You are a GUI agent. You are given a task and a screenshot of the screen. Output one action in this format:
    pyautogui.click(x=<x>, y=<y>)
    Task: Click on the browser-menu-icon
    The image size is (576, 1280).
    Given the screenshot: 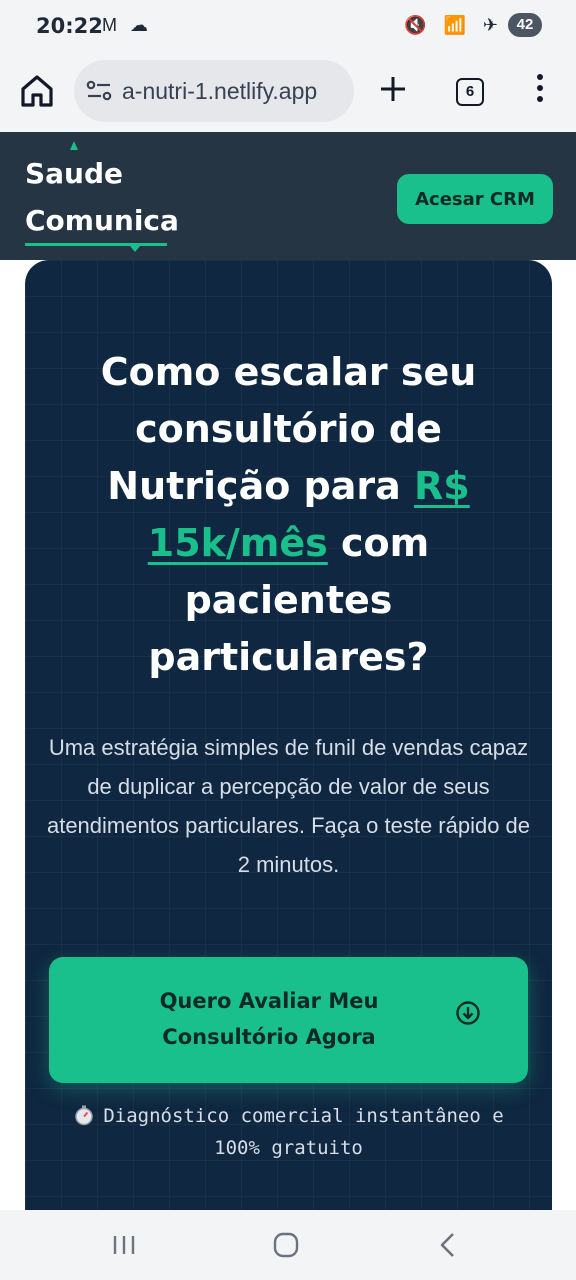 What is the action you would take?
    pyautogui.click(x=540, y=90)
    